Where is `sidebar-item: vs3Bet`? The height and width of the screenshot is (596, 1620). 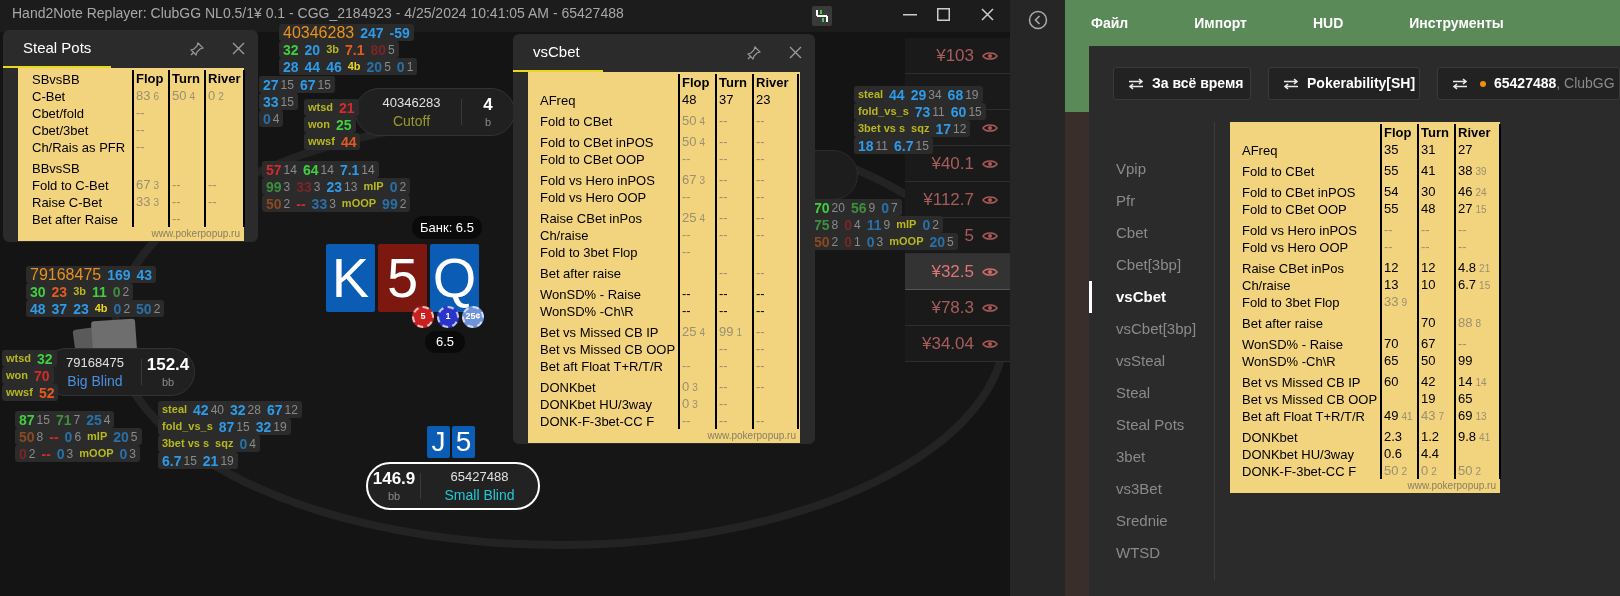
sidebar-item: vs3Bet is located at coordinates (1151, 489).